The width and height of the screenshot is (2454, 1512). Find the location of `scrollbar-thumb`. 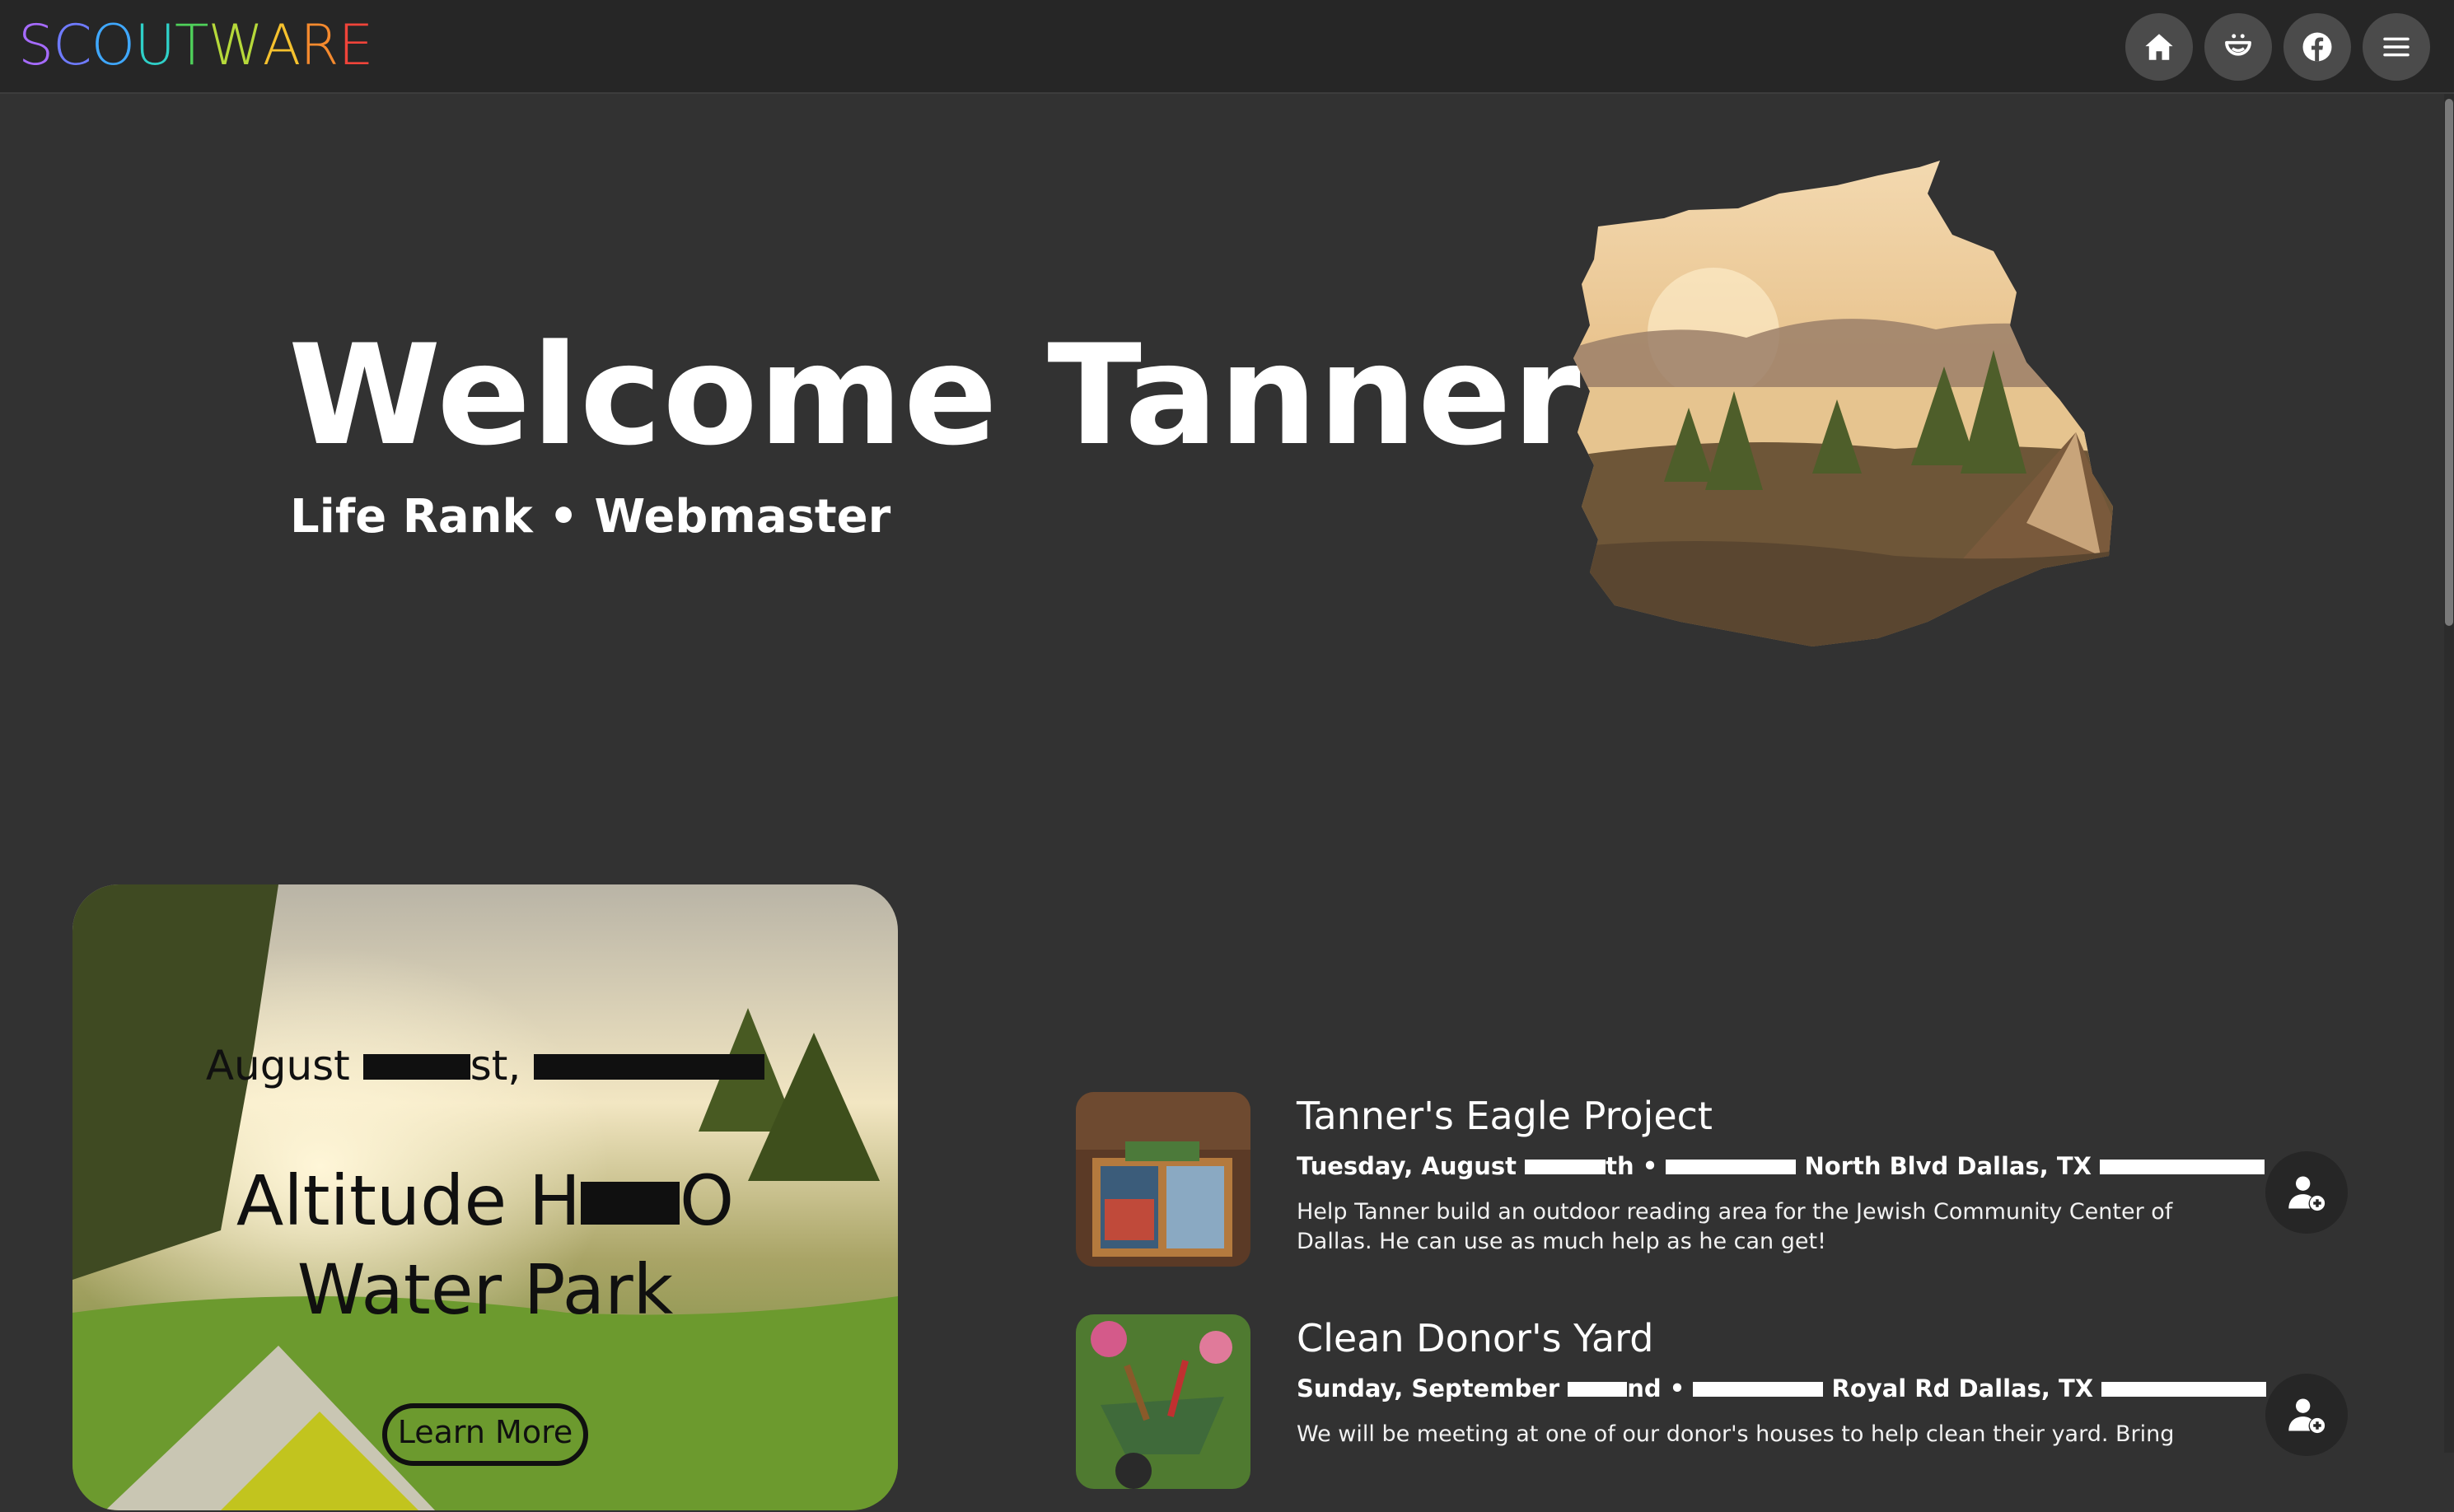

scrollbar-thumb is located at coordinates (2449, 362).